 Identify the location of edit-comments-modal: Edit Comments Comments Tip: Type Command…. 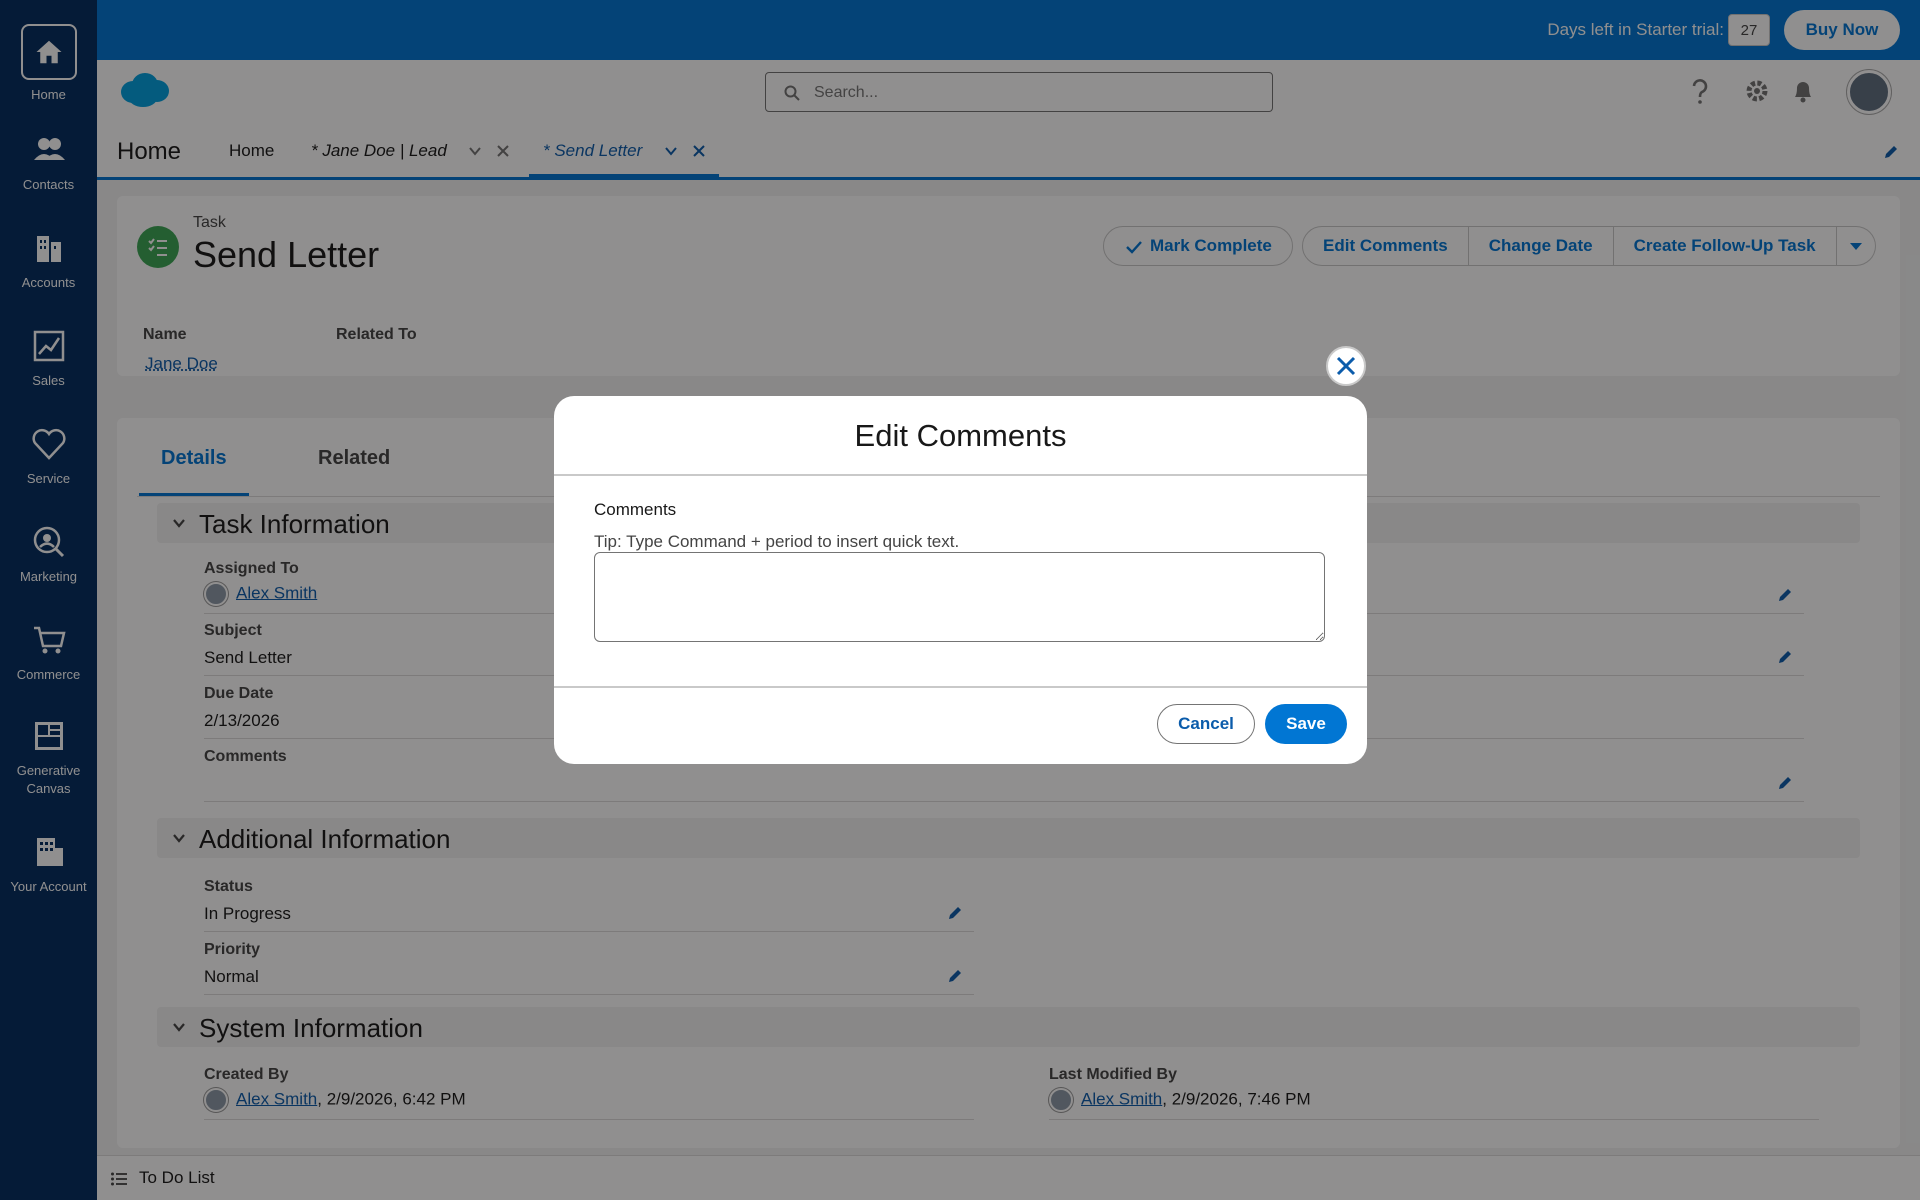
(960, 580).